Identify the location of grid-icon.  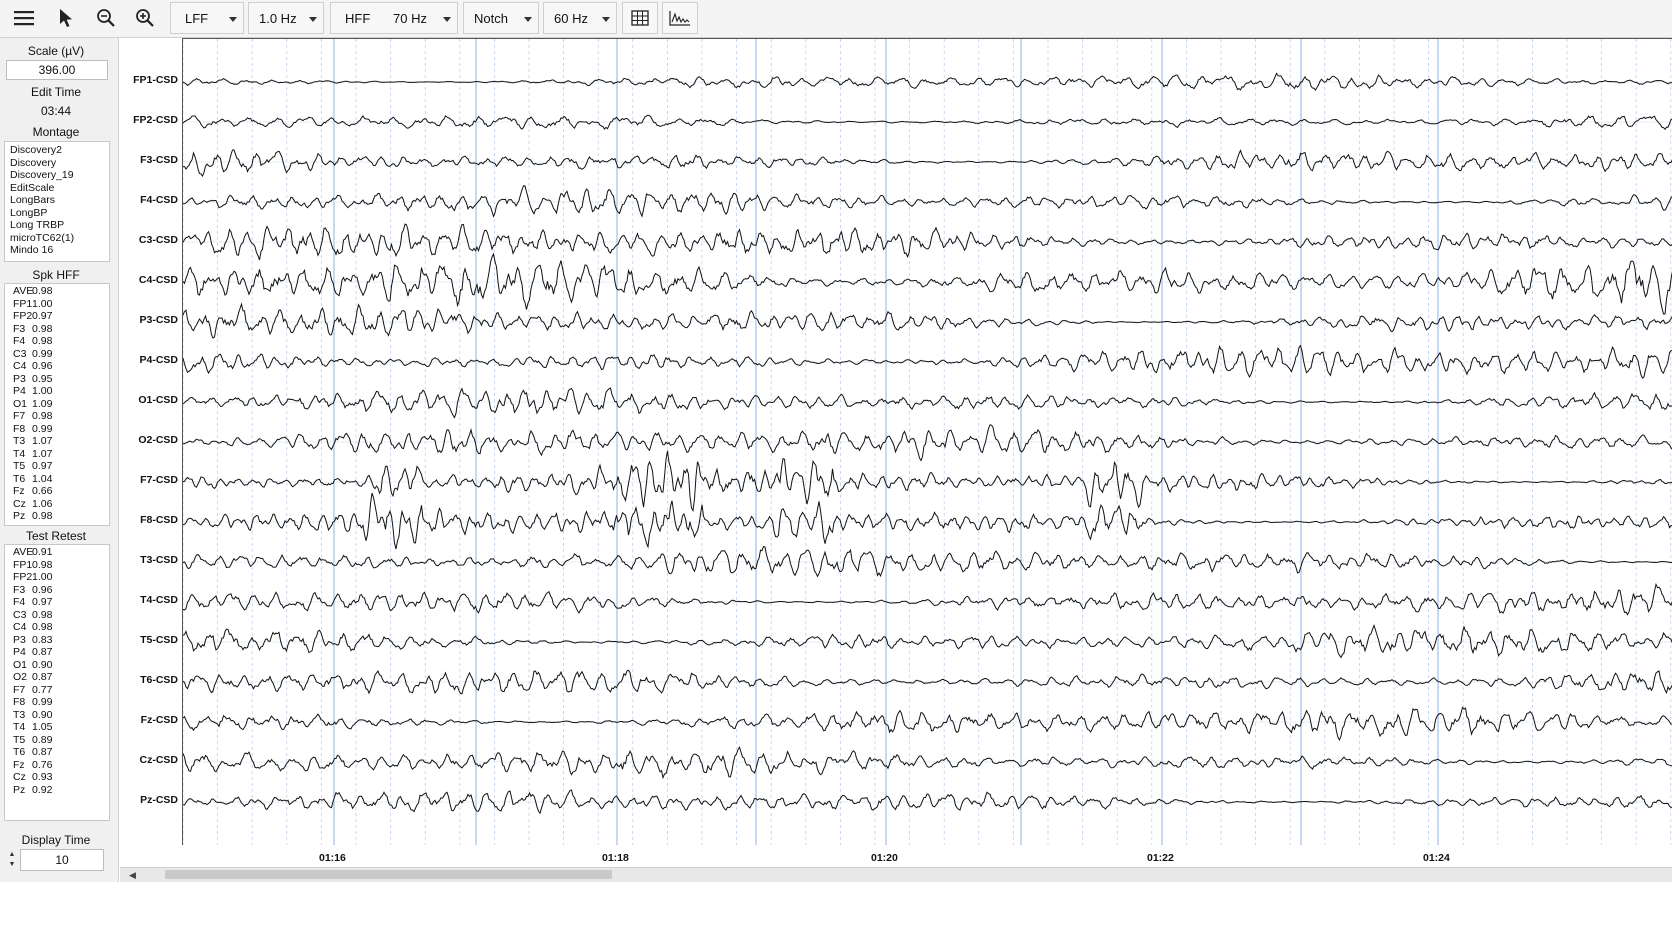
(640, 18).